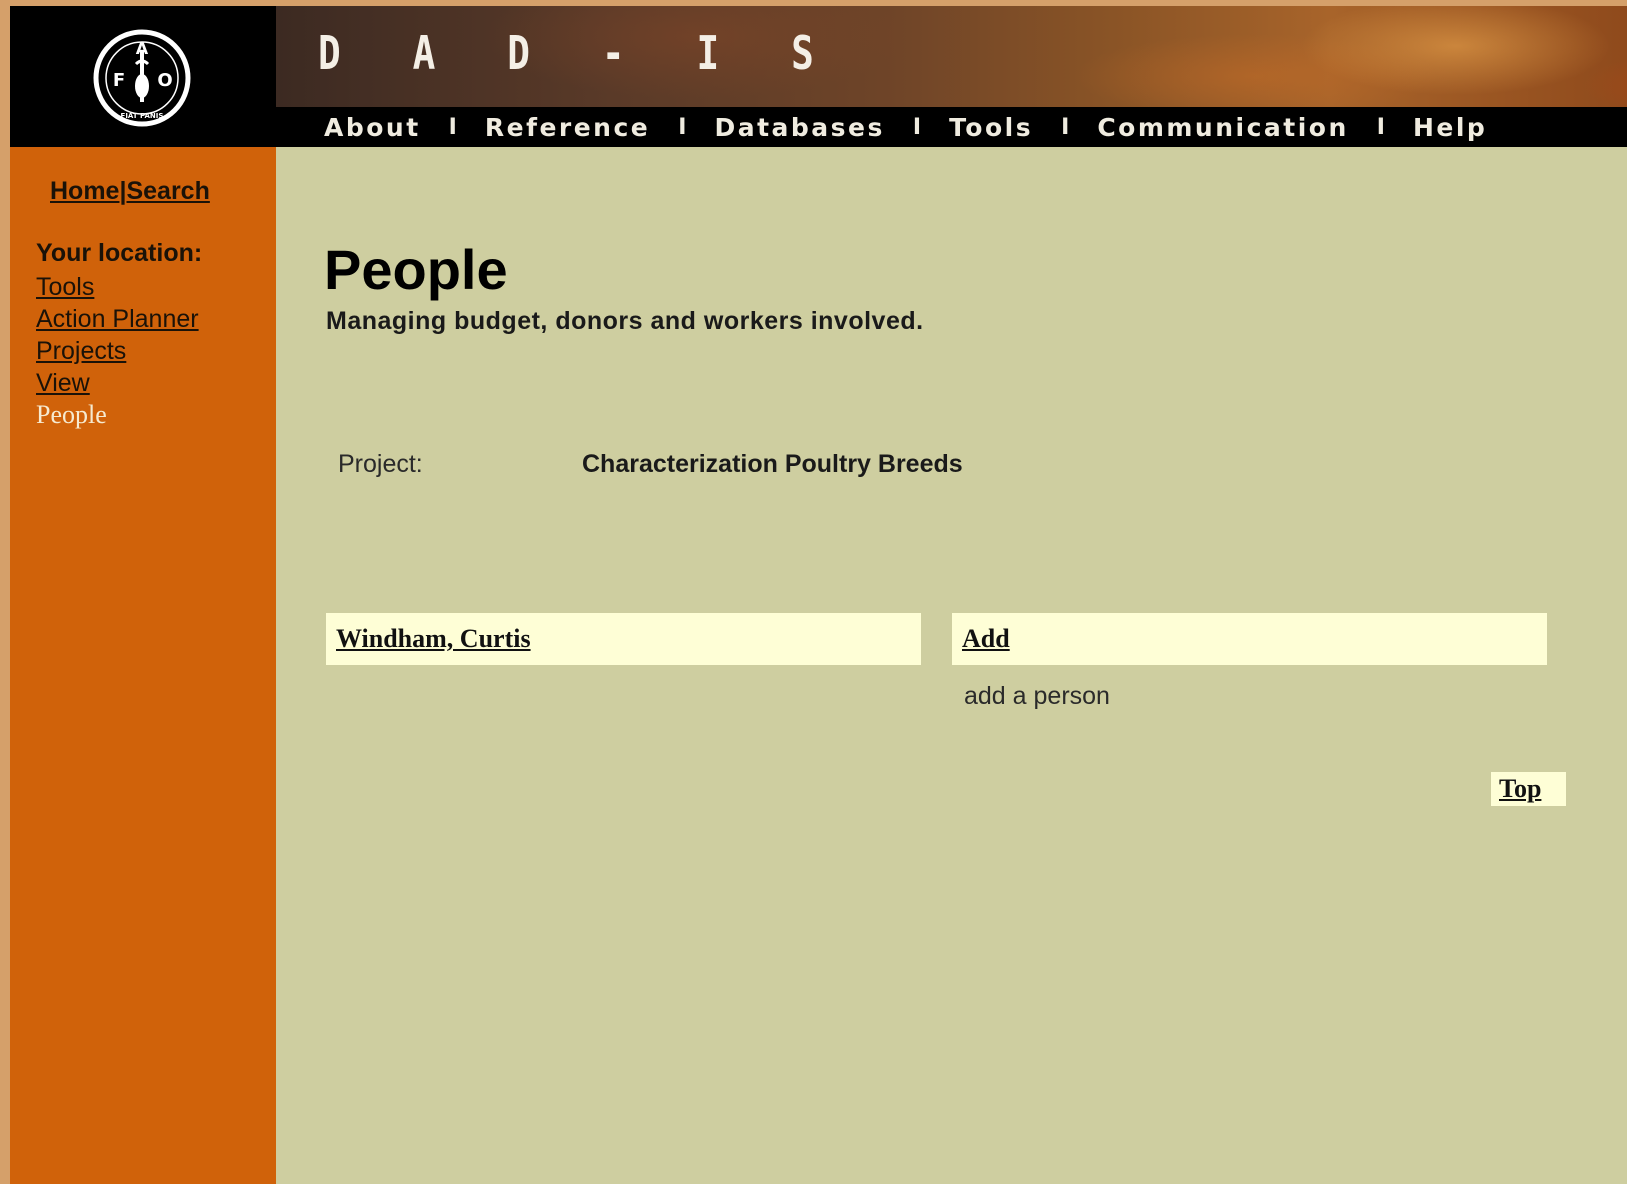  I want to click on project-value: Characterization Poultry Breeds, so click(772, 464).